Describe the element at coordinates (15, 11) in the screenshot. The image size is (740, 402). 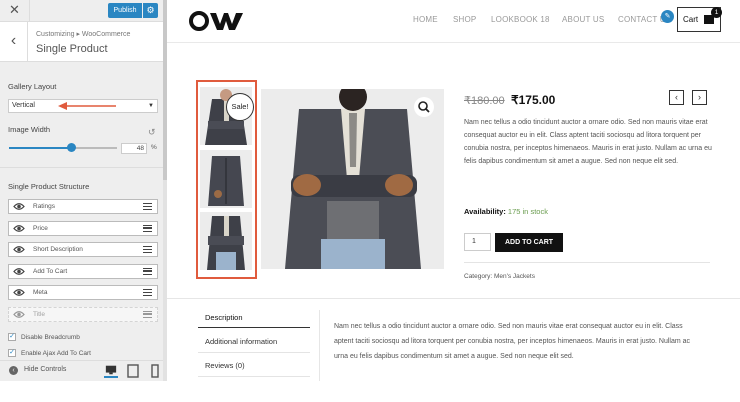
I see `close-icon: ✕` at that location.